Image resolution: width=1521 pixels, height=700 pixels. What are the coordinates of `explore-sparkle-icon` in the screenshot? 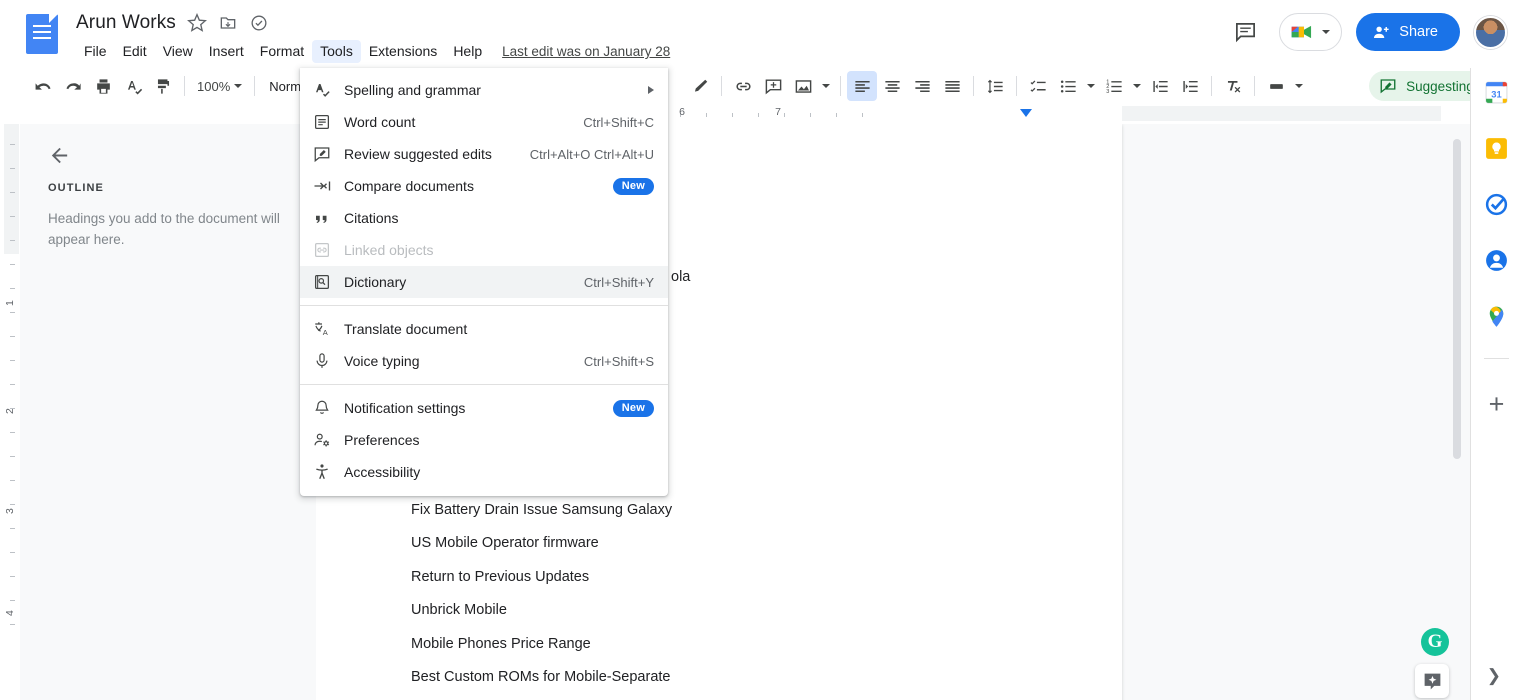 It's located at (1432, 681).